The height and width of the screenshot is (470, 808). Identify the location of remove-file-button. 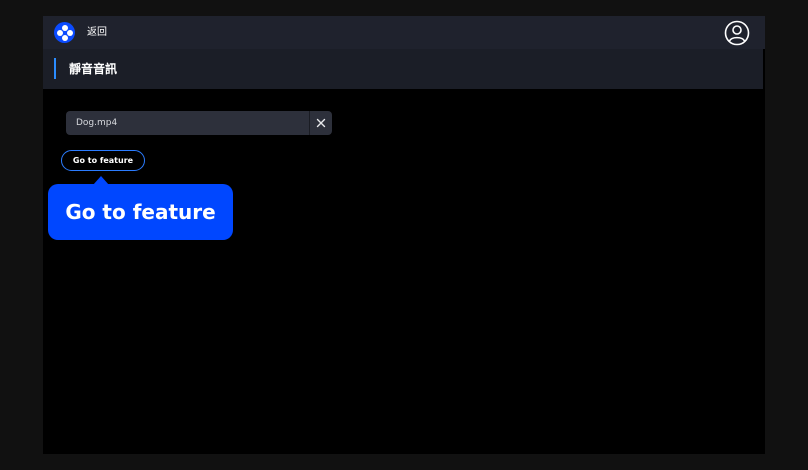
(321, 123).